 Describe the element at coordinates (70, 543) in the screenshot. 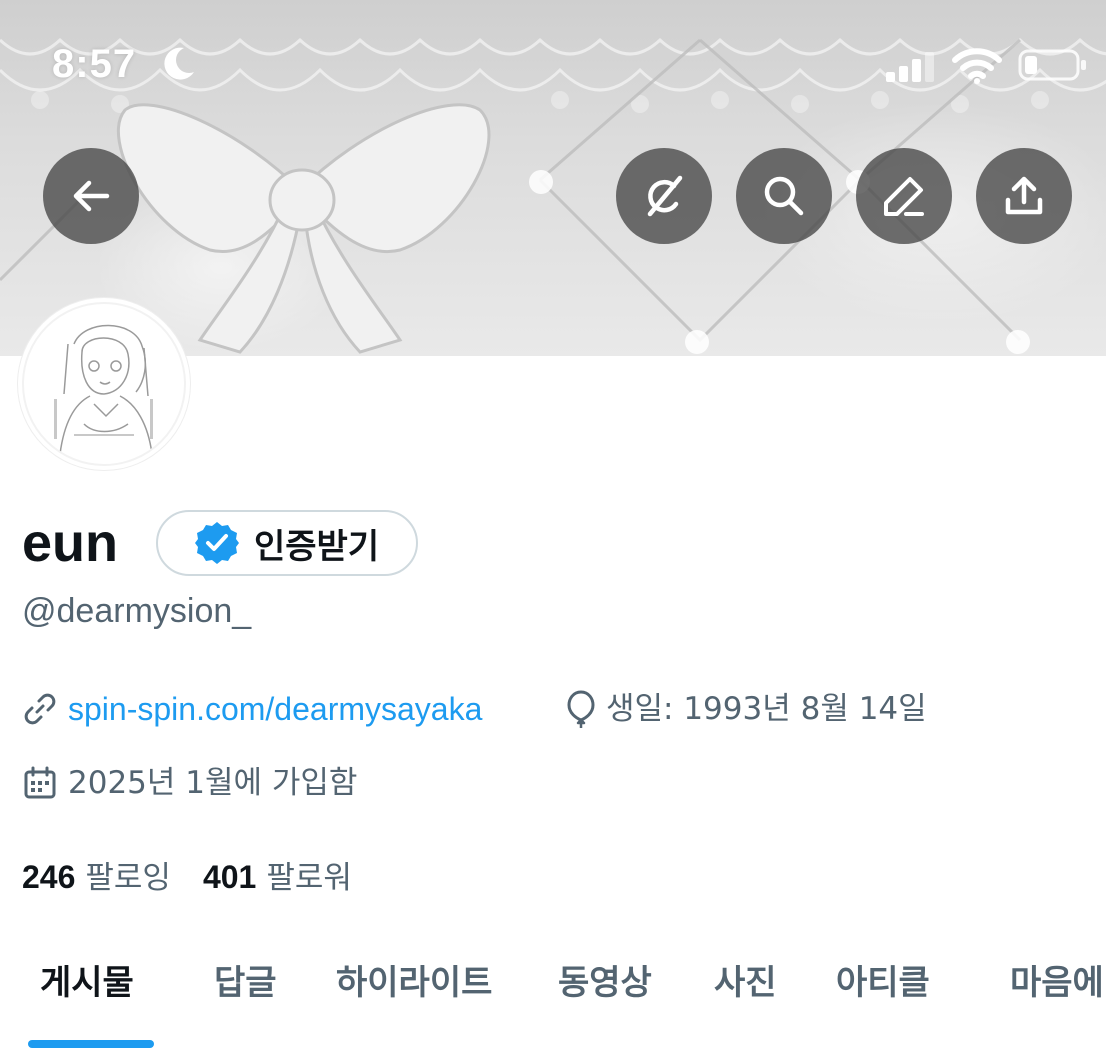

I see `display-name: eun` at that location.